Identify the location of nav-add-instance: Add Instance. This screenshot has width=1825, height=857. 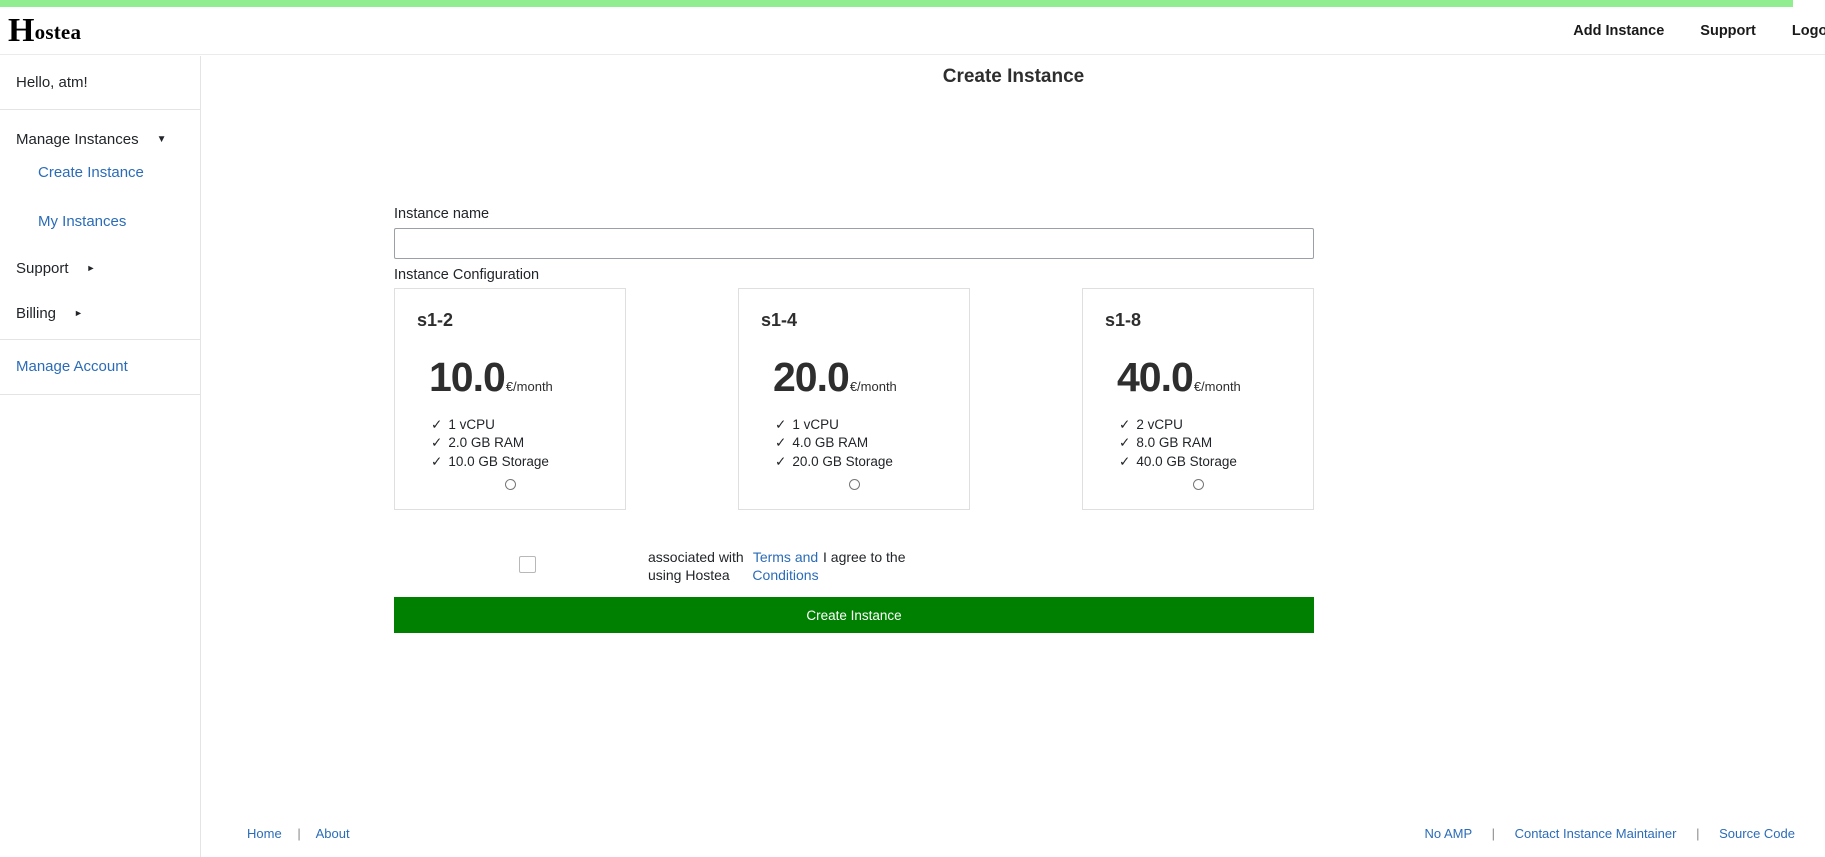
(1618, 31).